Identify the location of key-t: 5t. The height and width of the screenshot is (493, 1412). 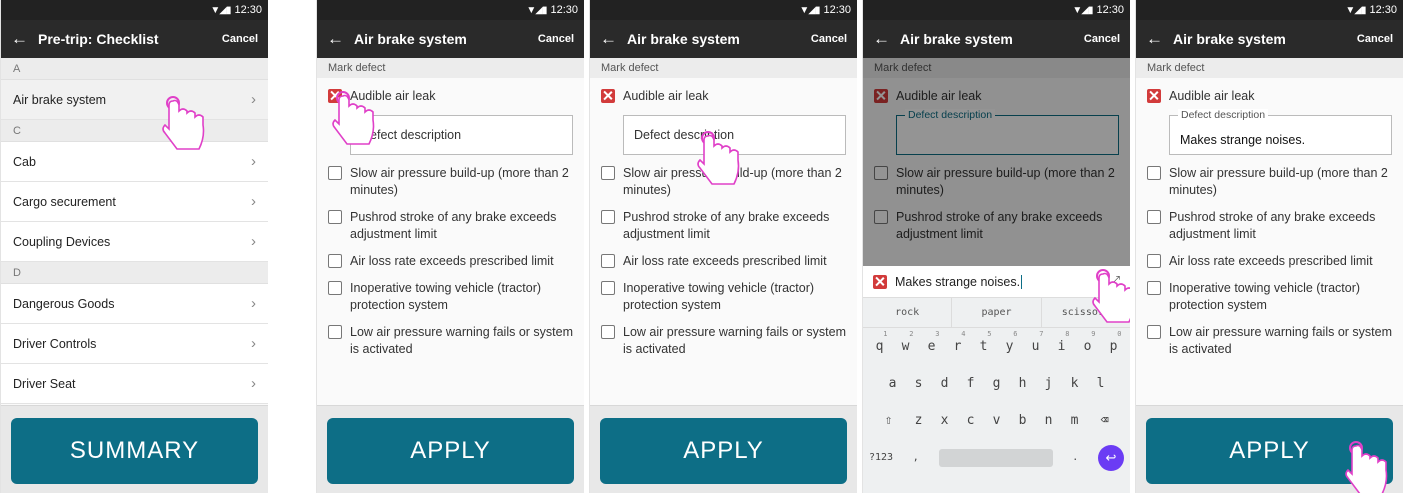
(984, 342).